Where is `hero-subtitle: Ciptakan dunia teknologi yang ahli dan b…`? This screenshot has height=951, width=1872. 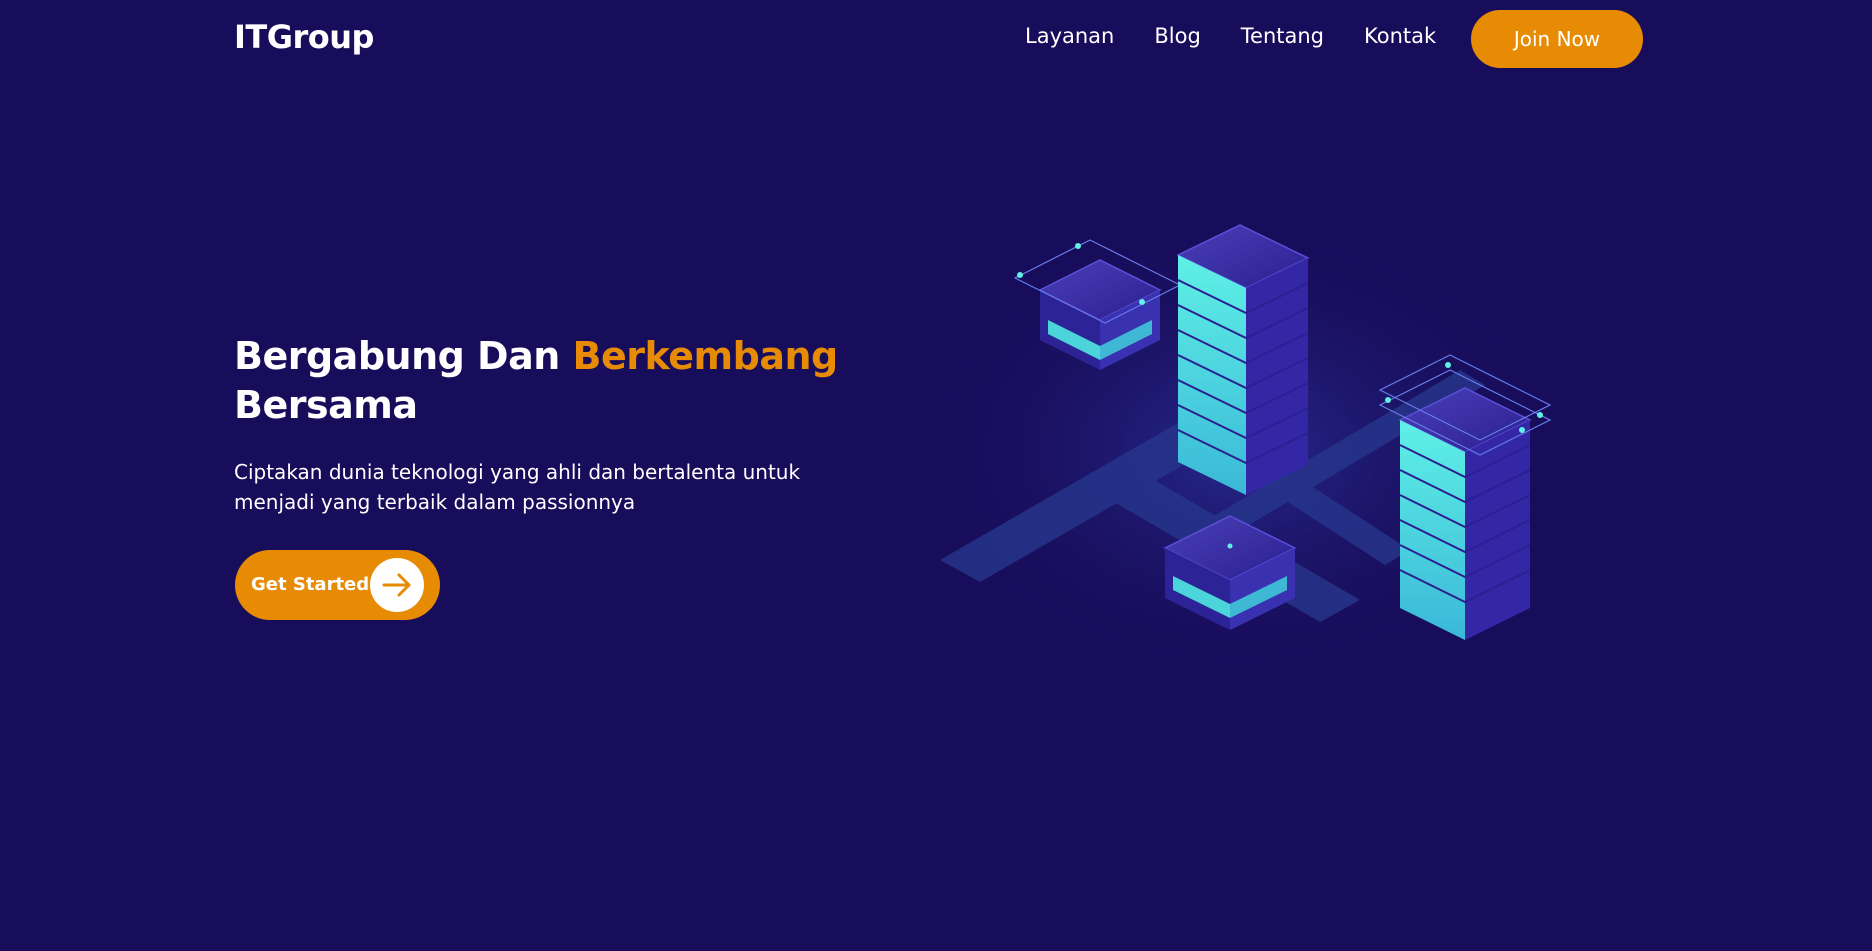 hero-subtitle: Ciptakan dunia teknologi yang ahli dan b… is located at coordinates (544, 487).